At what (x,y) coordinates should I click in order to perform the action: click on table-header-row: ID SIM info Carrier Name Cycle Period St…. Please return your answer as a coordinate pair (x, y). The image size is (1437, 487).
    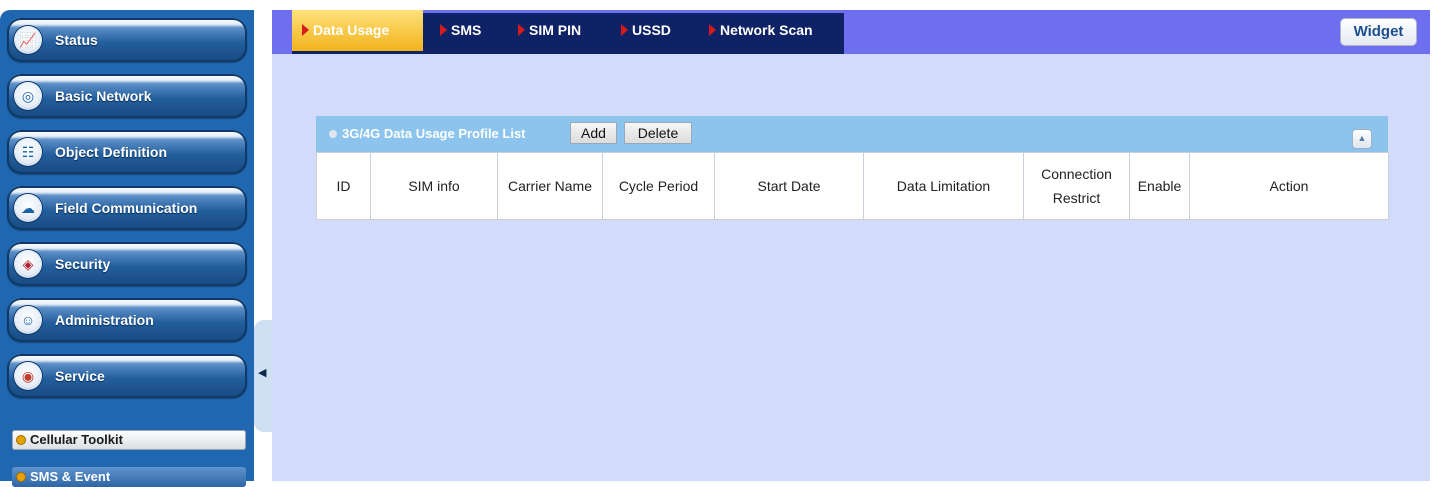
    Looking at the image, I should click on (852, 186).